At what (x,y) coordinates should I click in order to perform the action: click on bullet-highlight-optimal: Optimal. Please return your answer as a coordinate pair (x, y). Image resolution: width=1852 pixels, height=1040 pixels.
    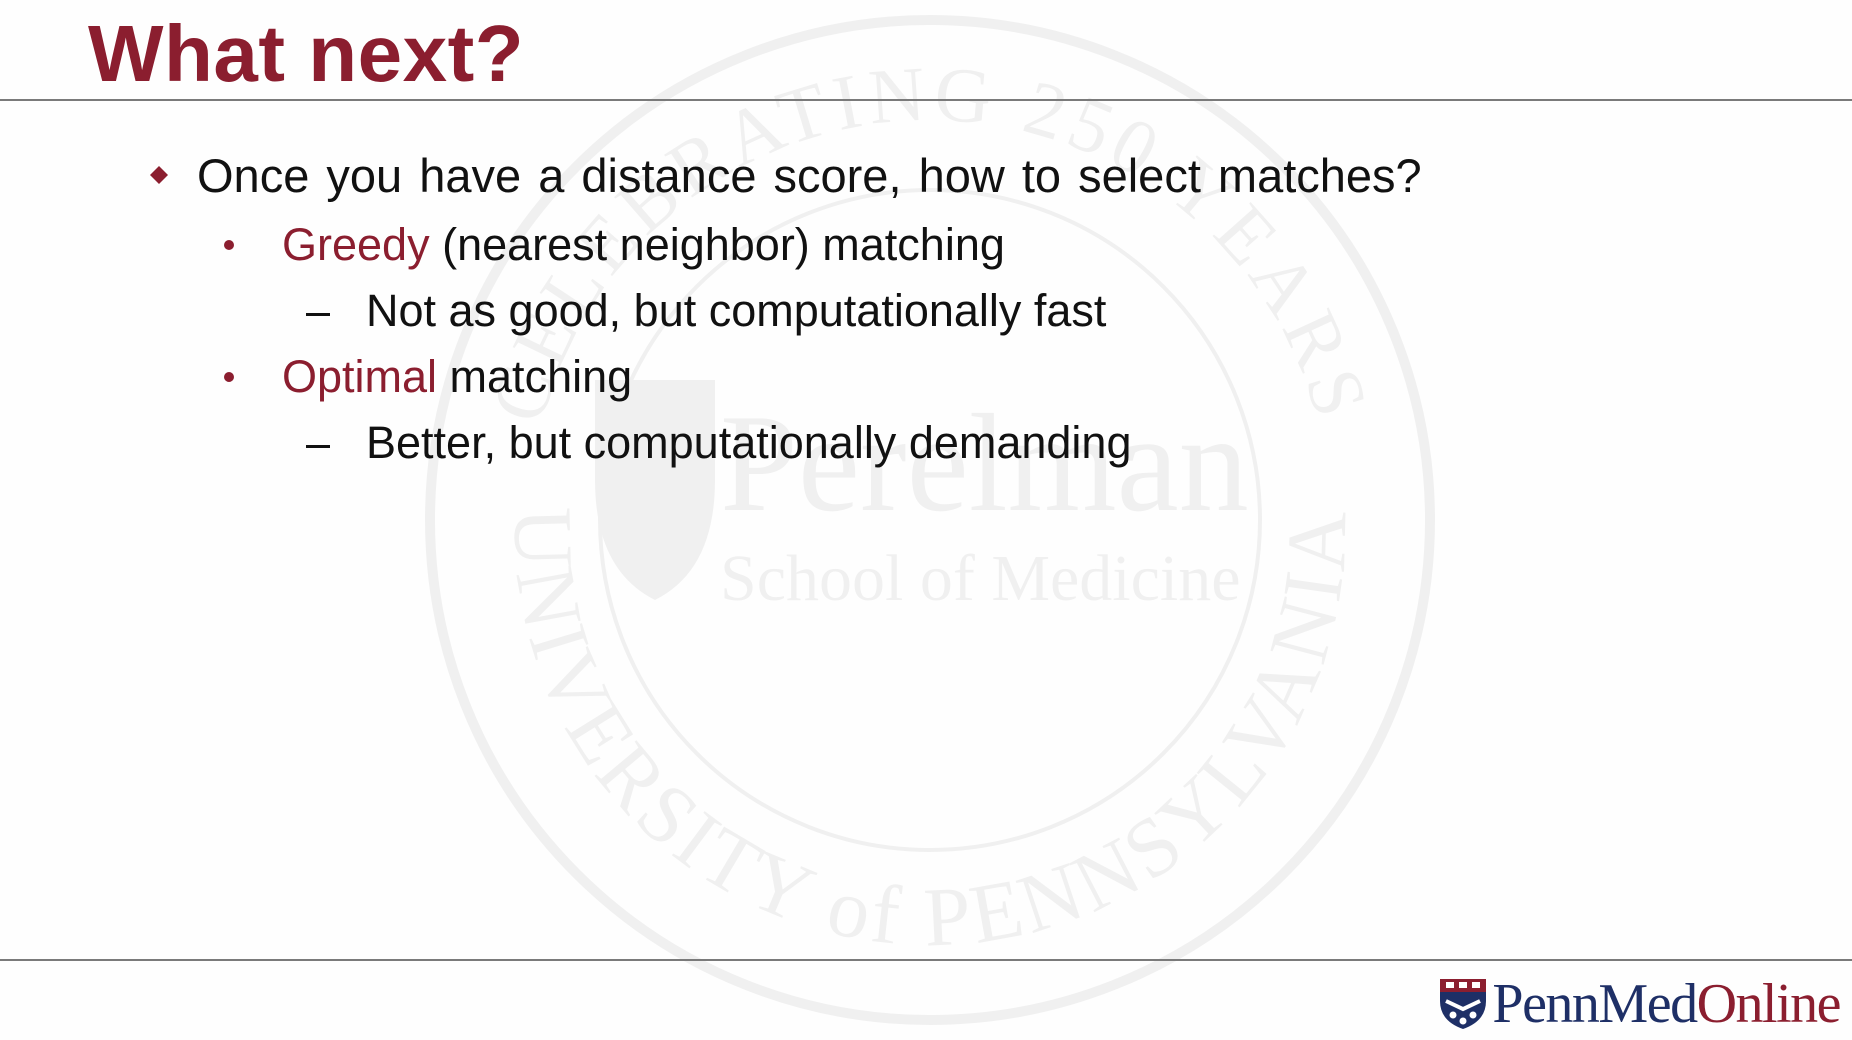
    Looking at the image, I should click on (360, 376).